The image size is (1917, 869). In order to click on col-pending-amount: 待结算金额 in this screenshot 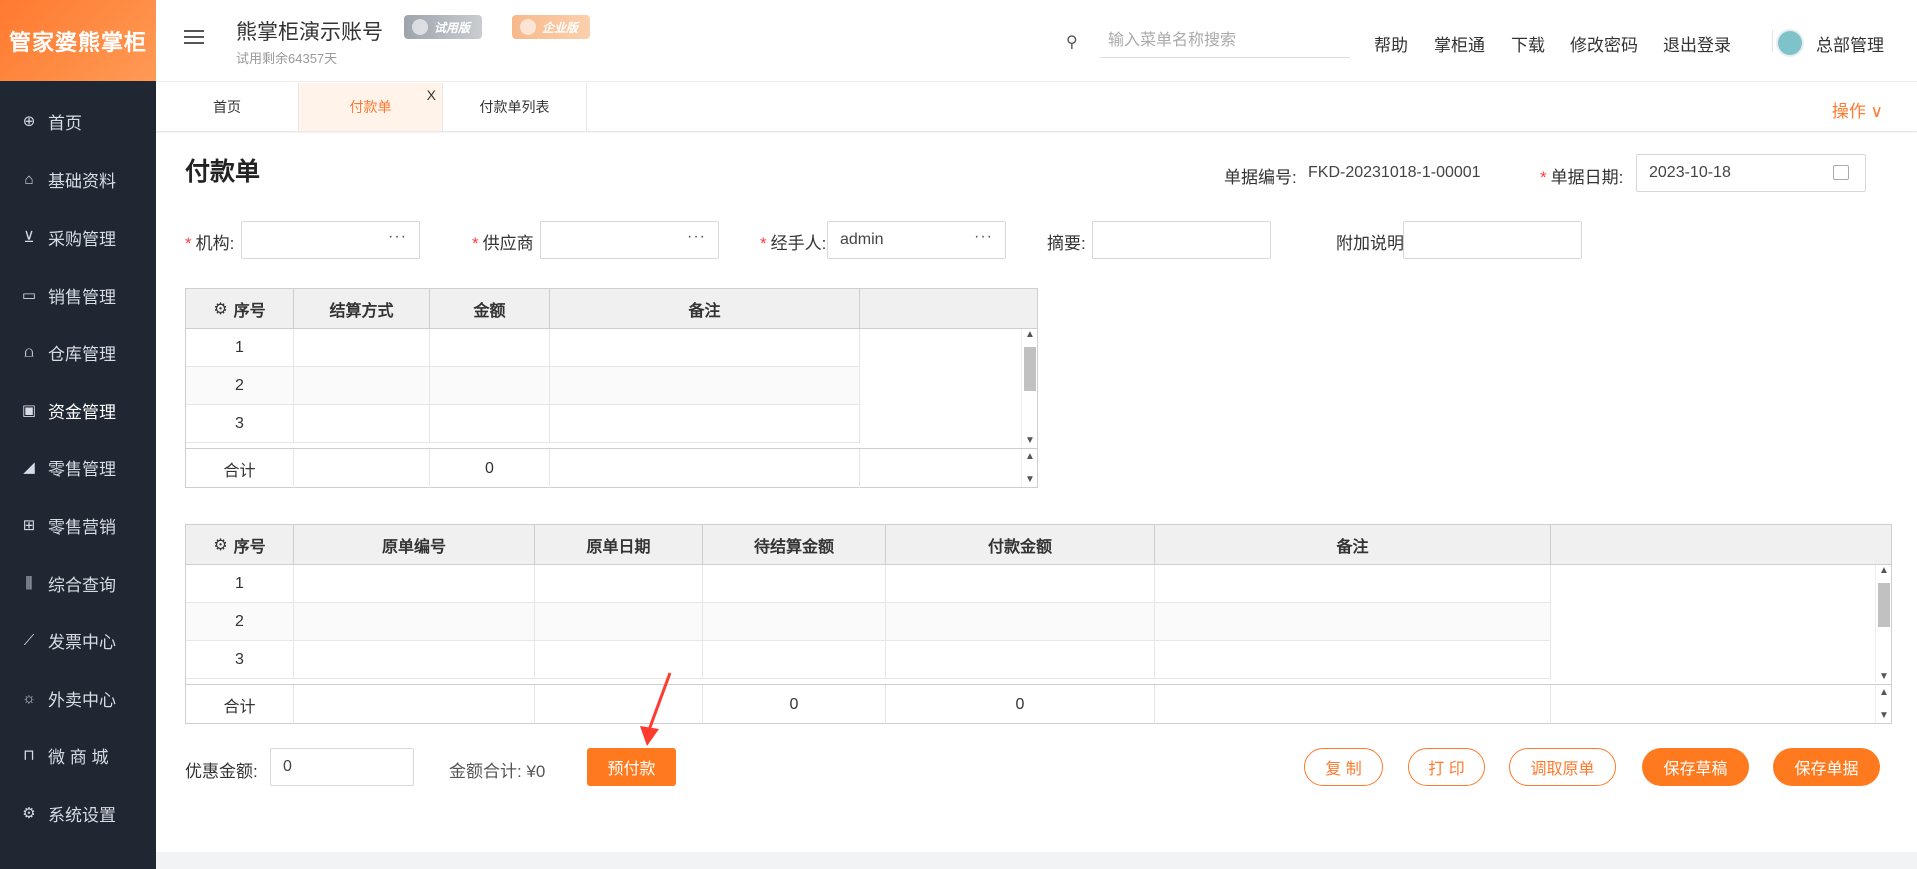, I will do `click(794, 545)`.